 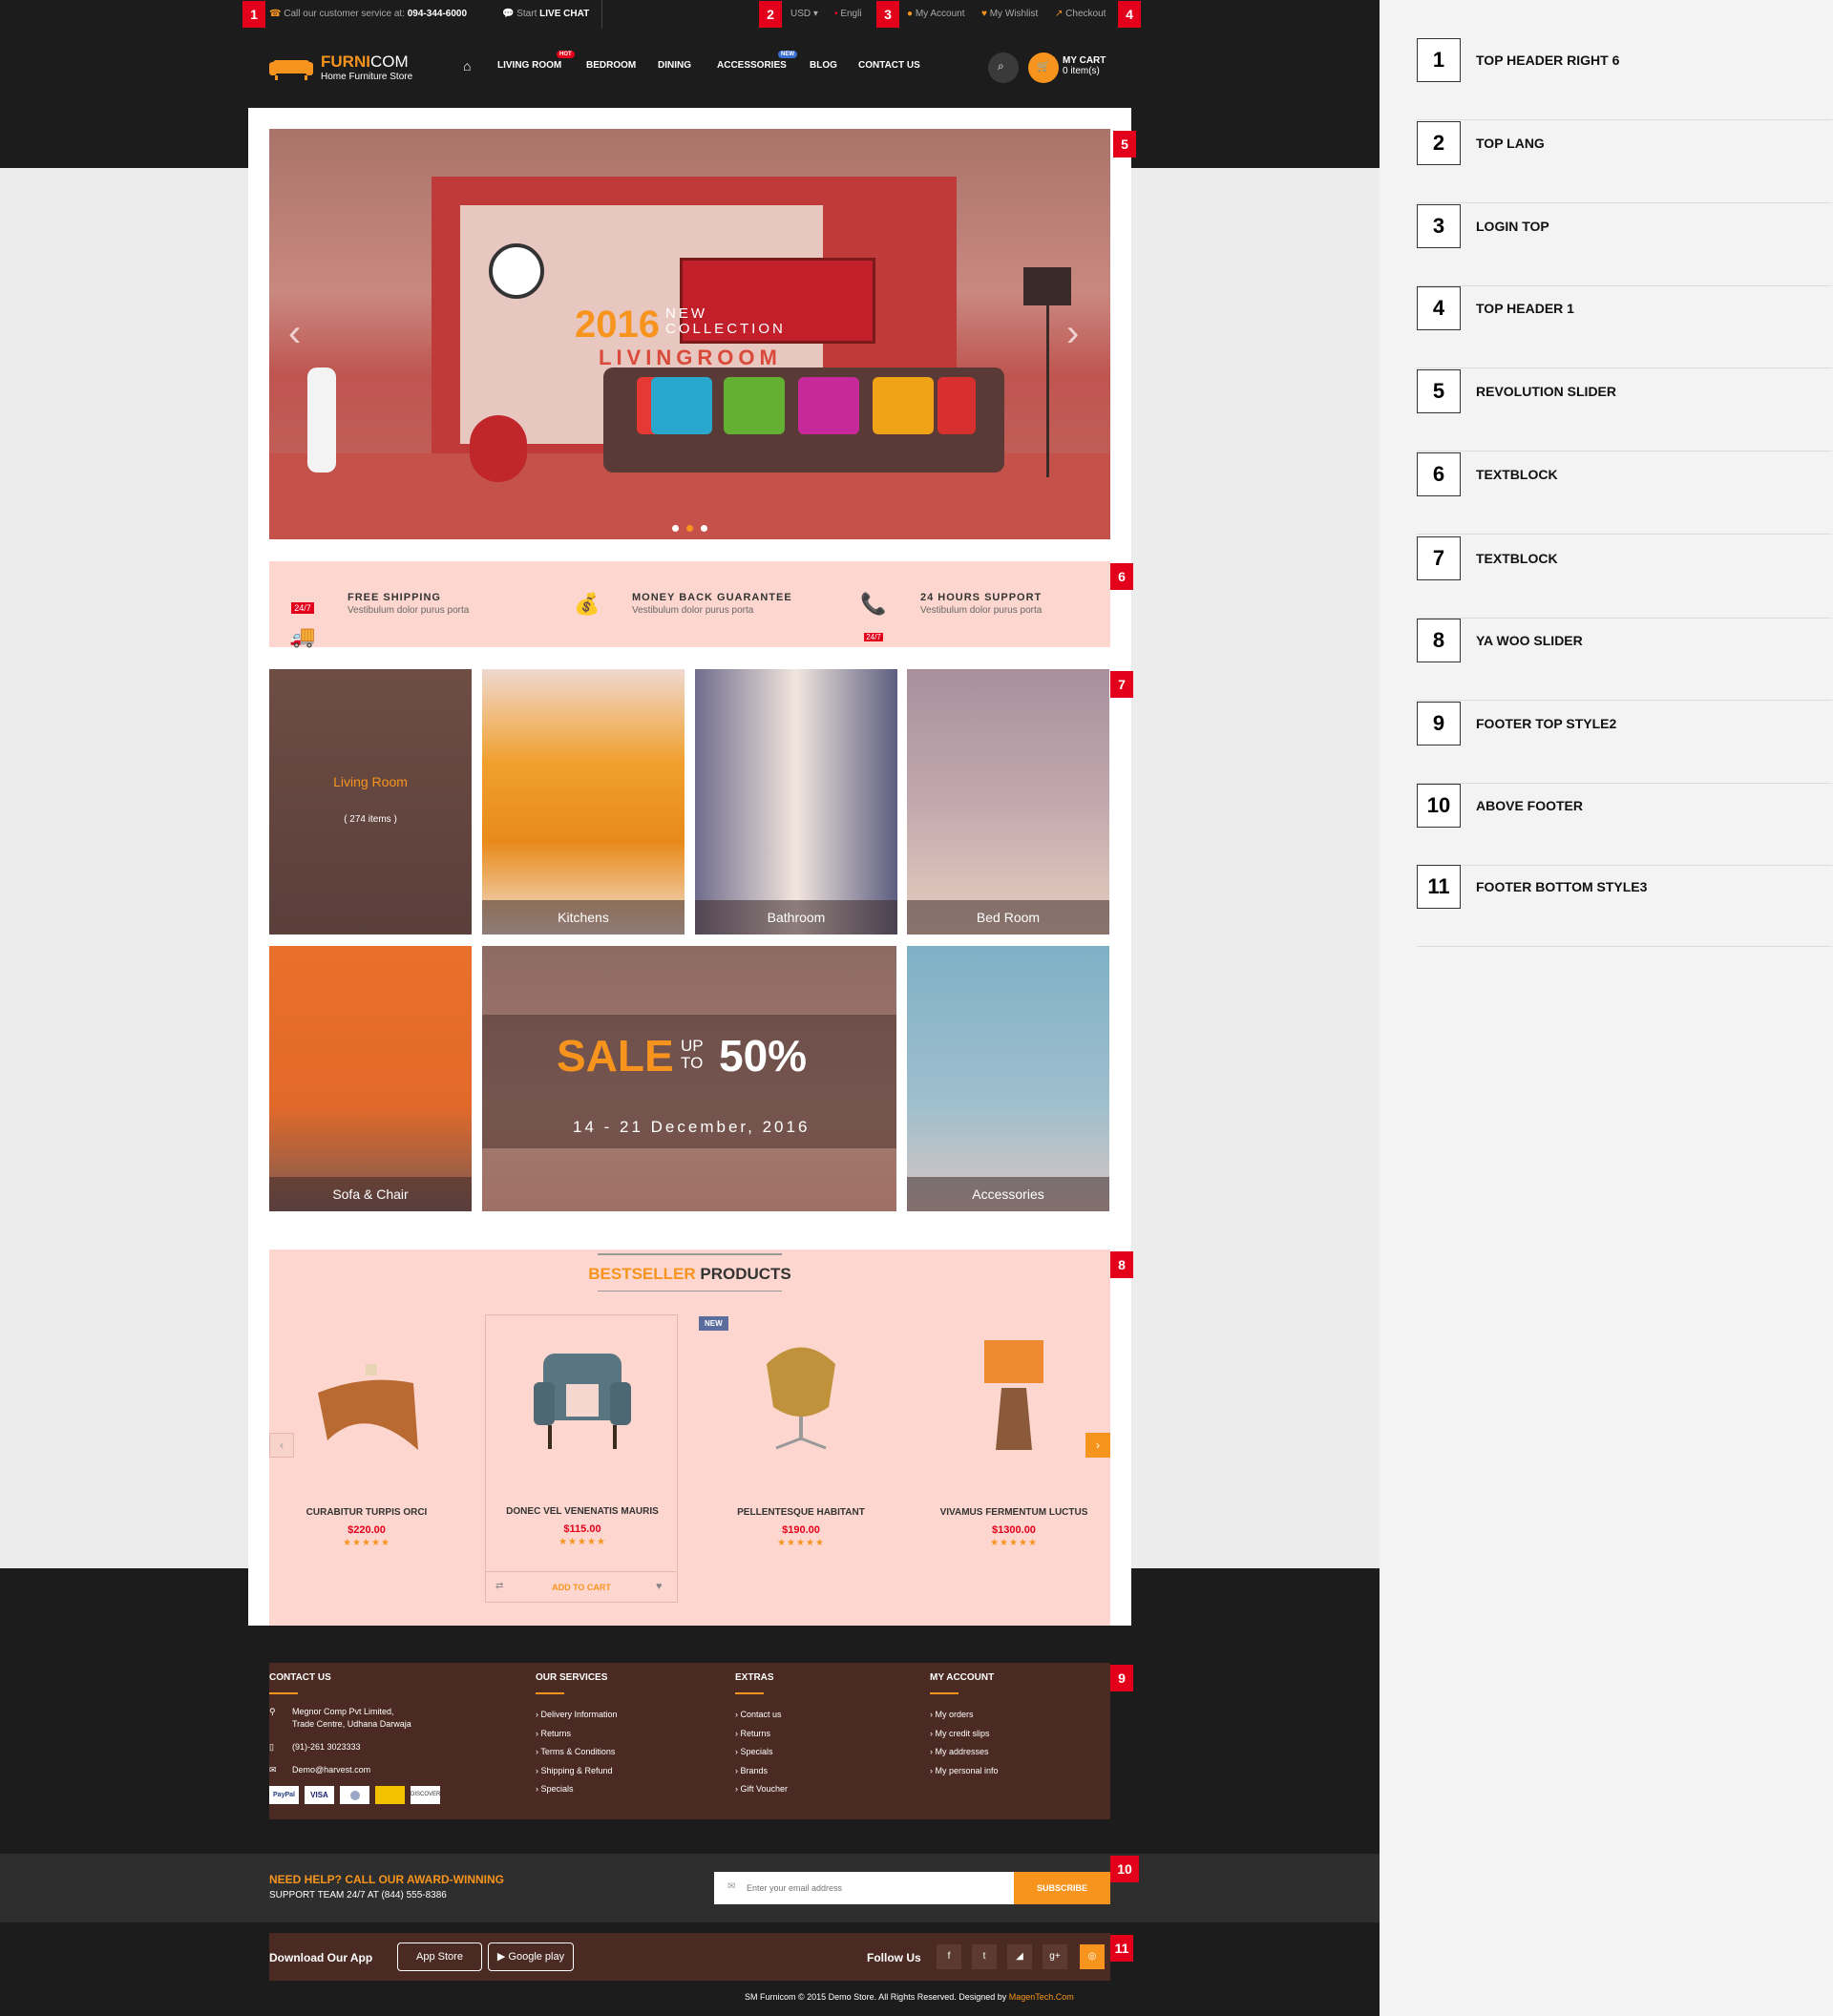 I want to click on legend-item: 7 TEXTBLOCK, so click(x=1625, y=577).